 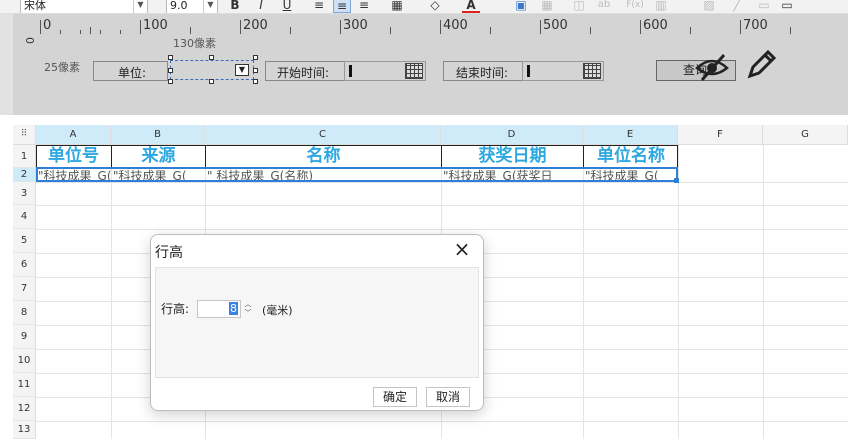 What do you see at coordinates (73, 135) in the screenshot?
I see `column-header: A` at bounding box center [73, 135].